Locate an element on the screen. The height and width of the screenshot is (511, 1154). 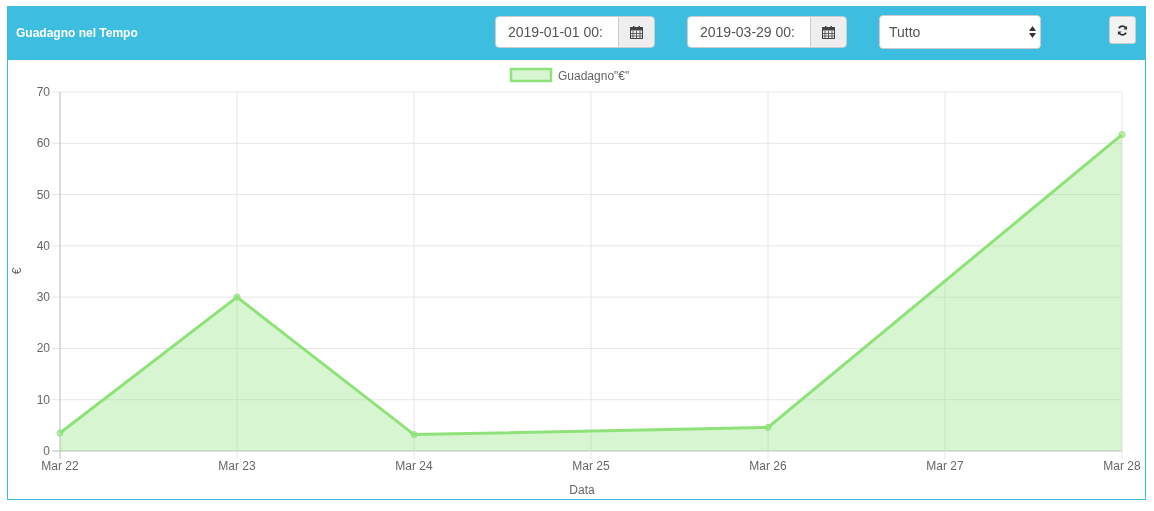
y-axis-title: € is located at coordinates (17, 271).